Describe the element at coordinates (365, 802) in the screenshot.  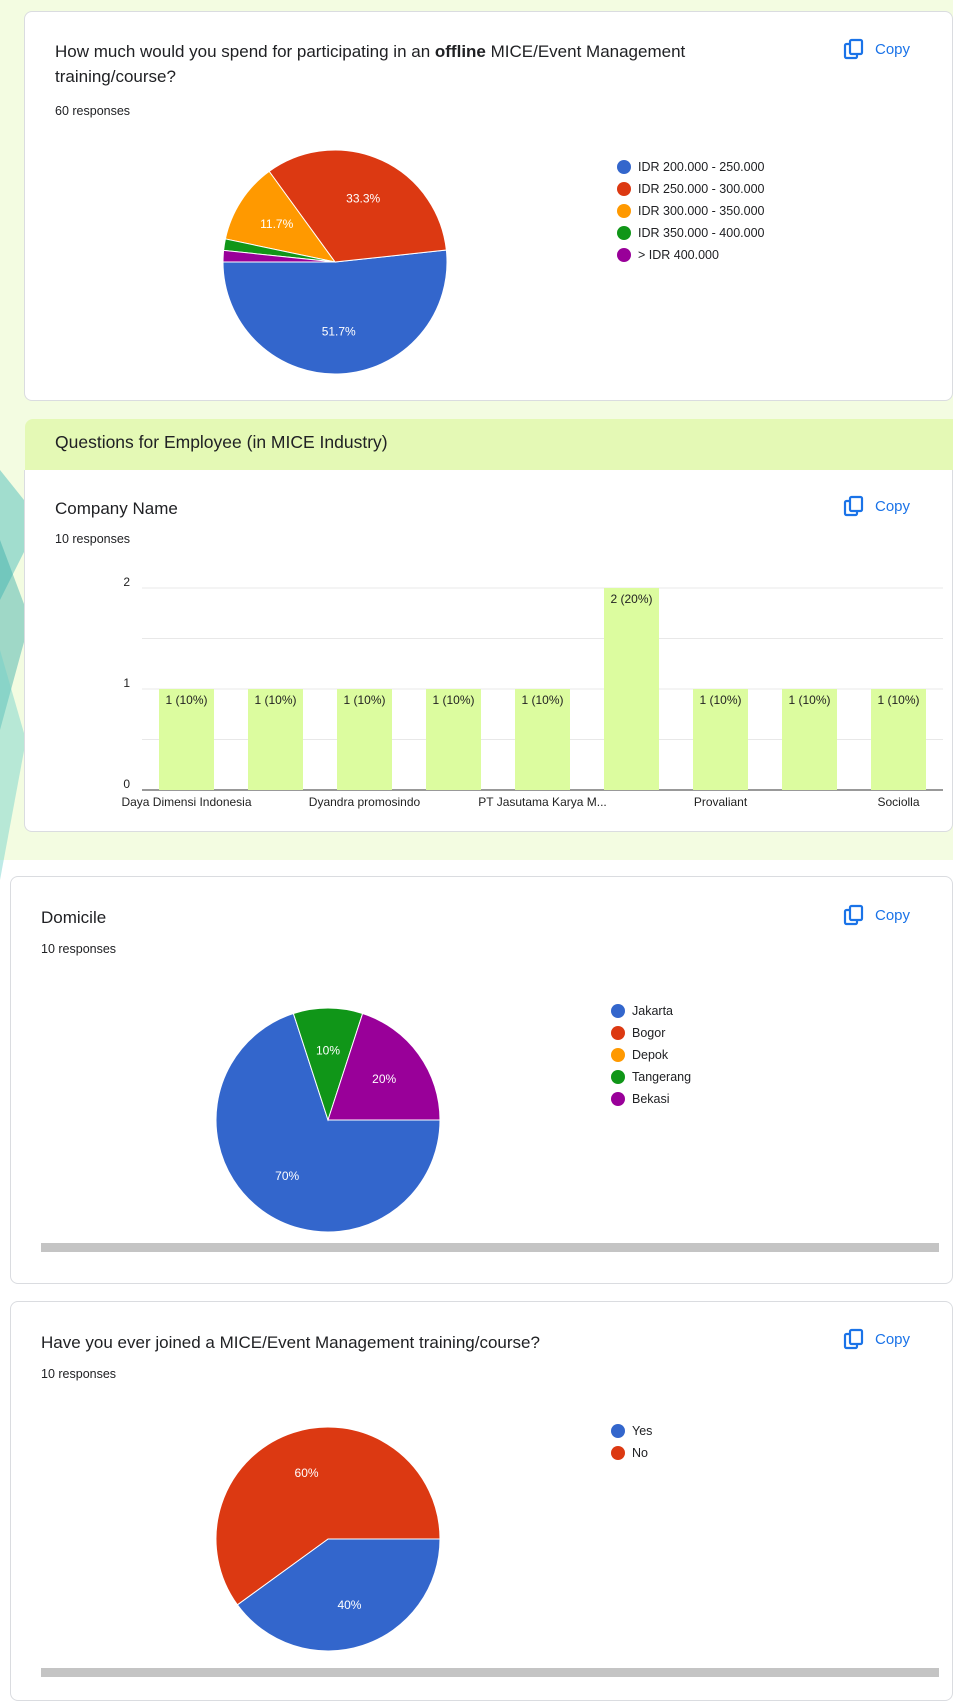
I see `x-tick-label: Dyandra promosindo` at that location.